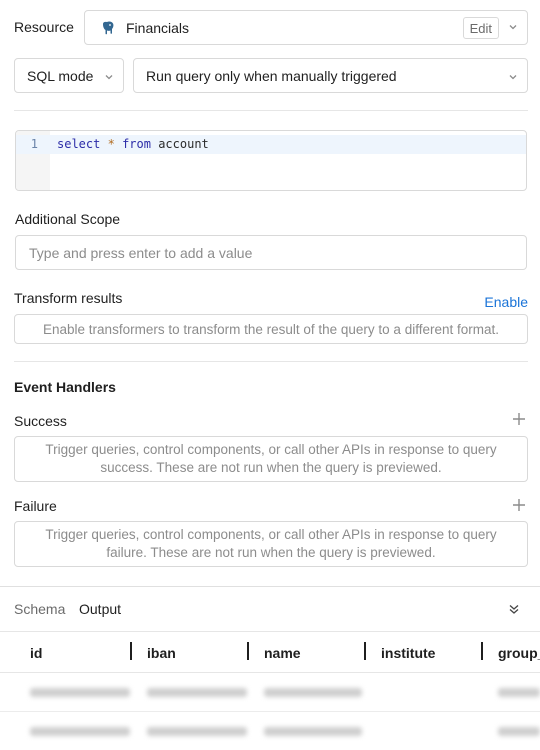 The image size is (540, 750). Describe the element at coordinates (519, 419) in the screenshot. I see `add-success-handler-icon` at that location.